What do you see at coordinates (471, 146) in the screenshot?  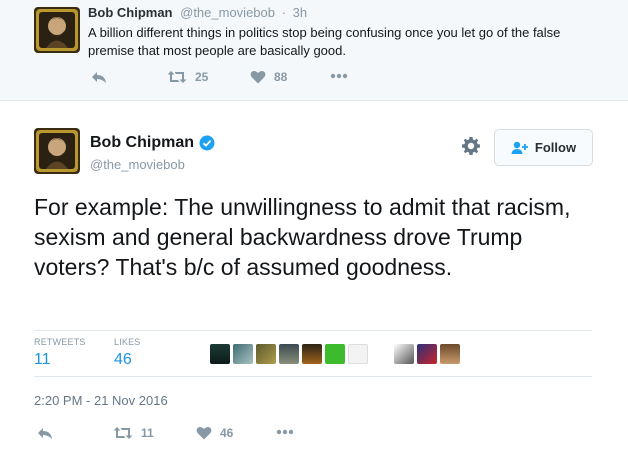 I see `gear-icon` at bounding box center [471, 146].